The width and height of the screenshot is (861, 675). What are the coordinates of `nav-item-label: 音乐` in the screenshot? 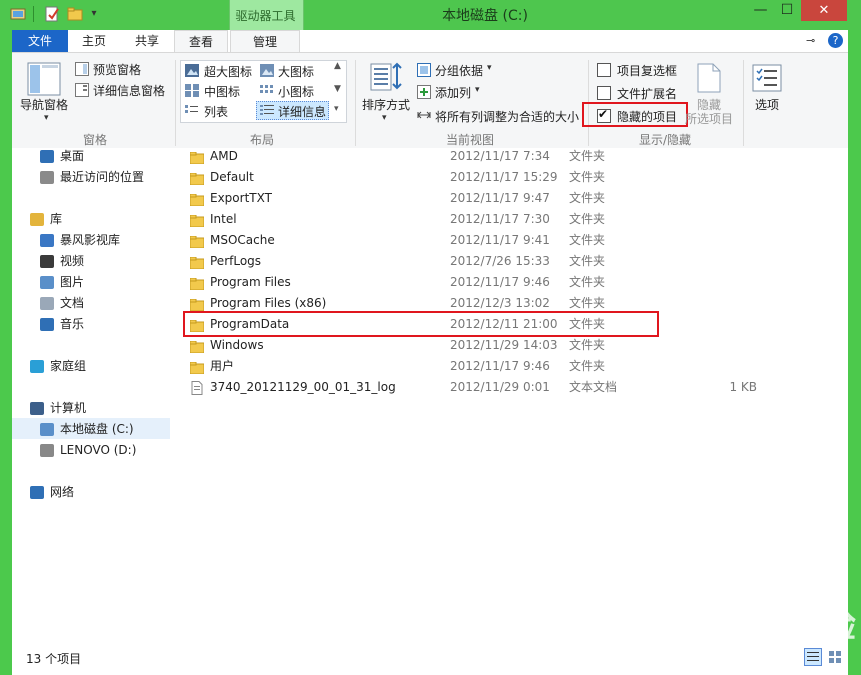 It's located at (72, 324).